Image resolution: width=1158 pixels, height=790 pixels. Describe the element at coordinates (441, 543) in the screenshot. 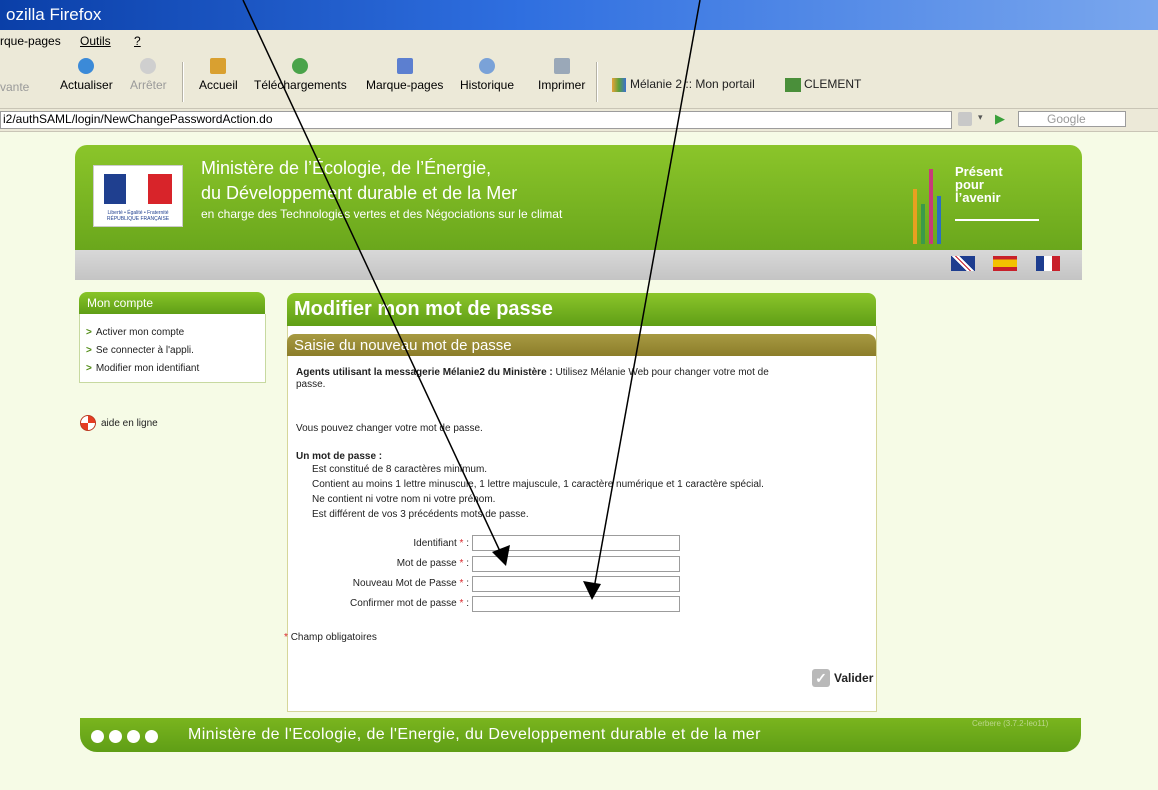

I see `identifiant-label: Identifiant * :` at that location.